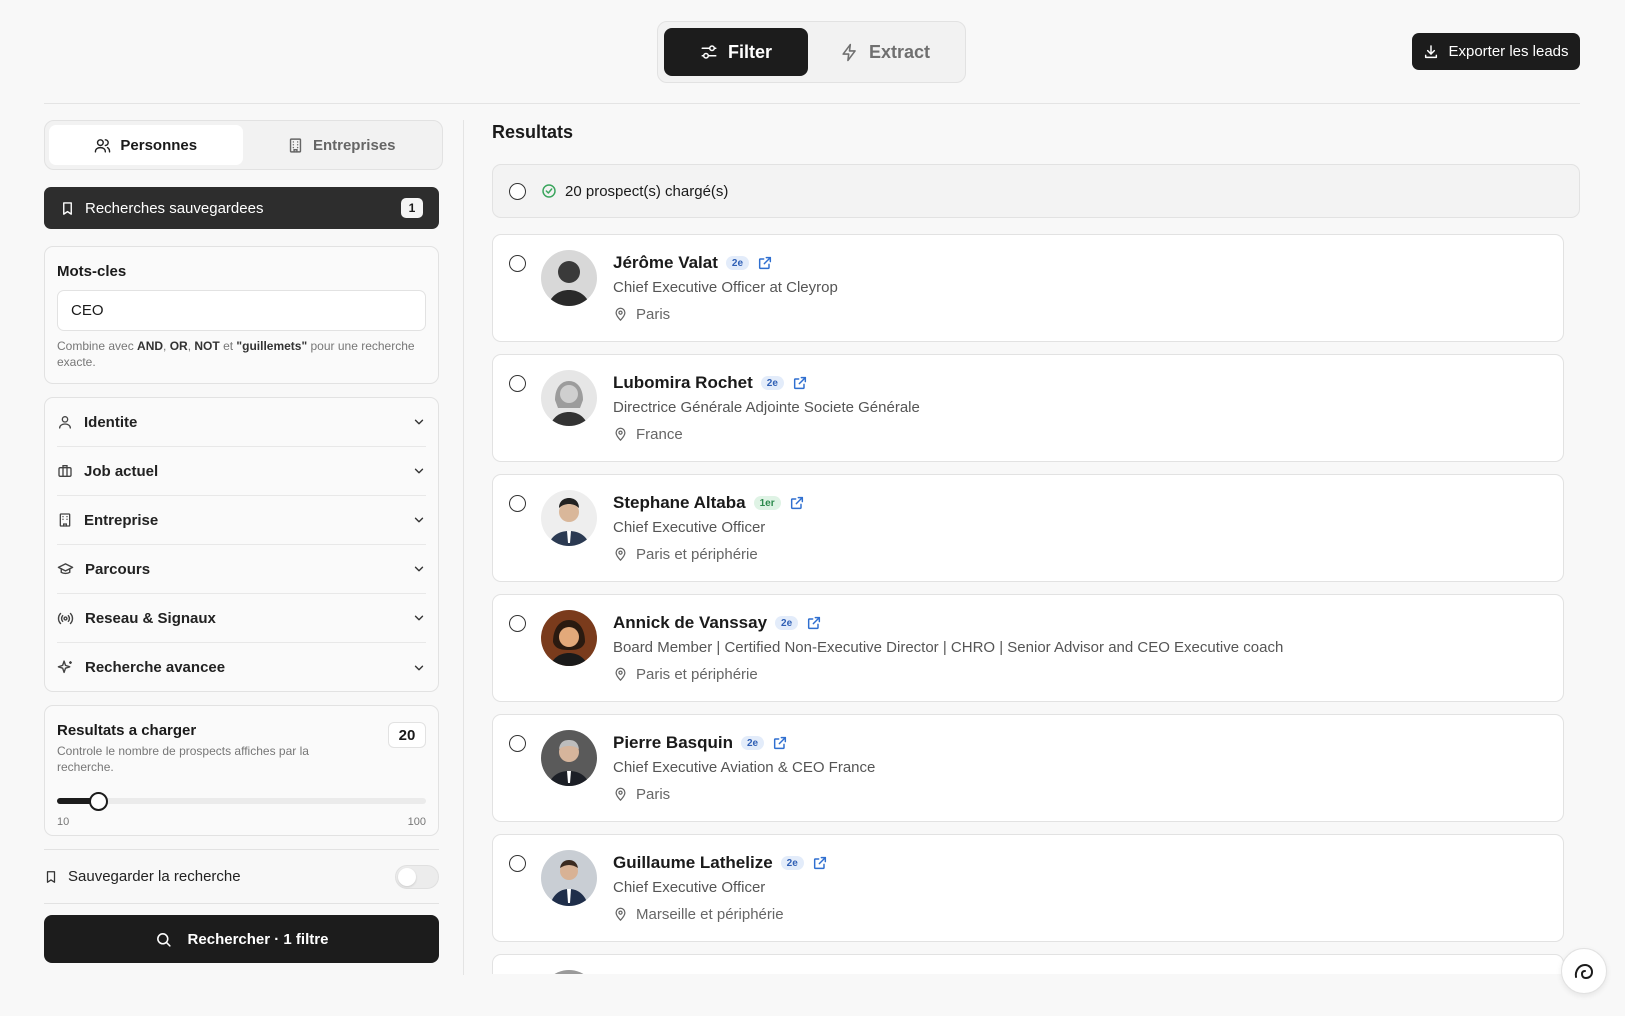 The height and width of the screenshot is (1016, 1625). What do you see at coordinates (812, 103) in the screenshot?
I see `header-divider` at bounding box center [812, 103].